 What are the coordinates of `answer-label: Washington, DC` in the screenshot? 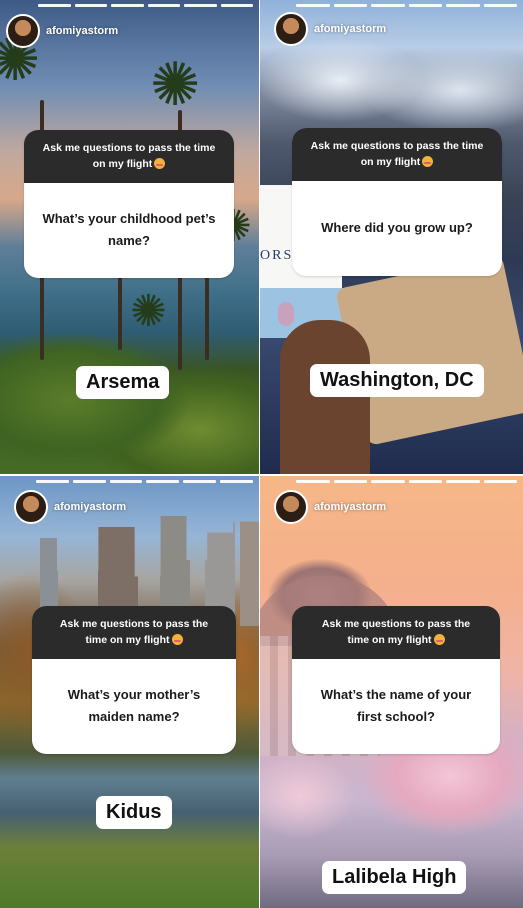 It's located at (397, 380).